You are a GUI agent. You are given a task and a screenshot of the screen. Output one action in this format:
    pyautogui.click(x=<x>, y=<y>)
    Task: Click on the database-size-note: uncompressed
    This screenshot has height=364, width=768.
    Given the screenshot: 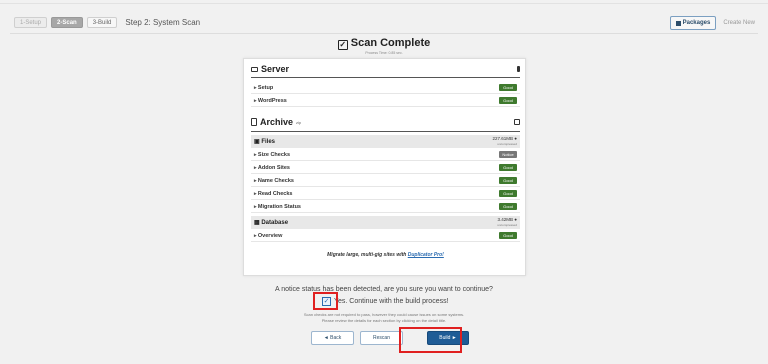 What is the action you would take?
    pyautogui.click(x=507, y=224)
    